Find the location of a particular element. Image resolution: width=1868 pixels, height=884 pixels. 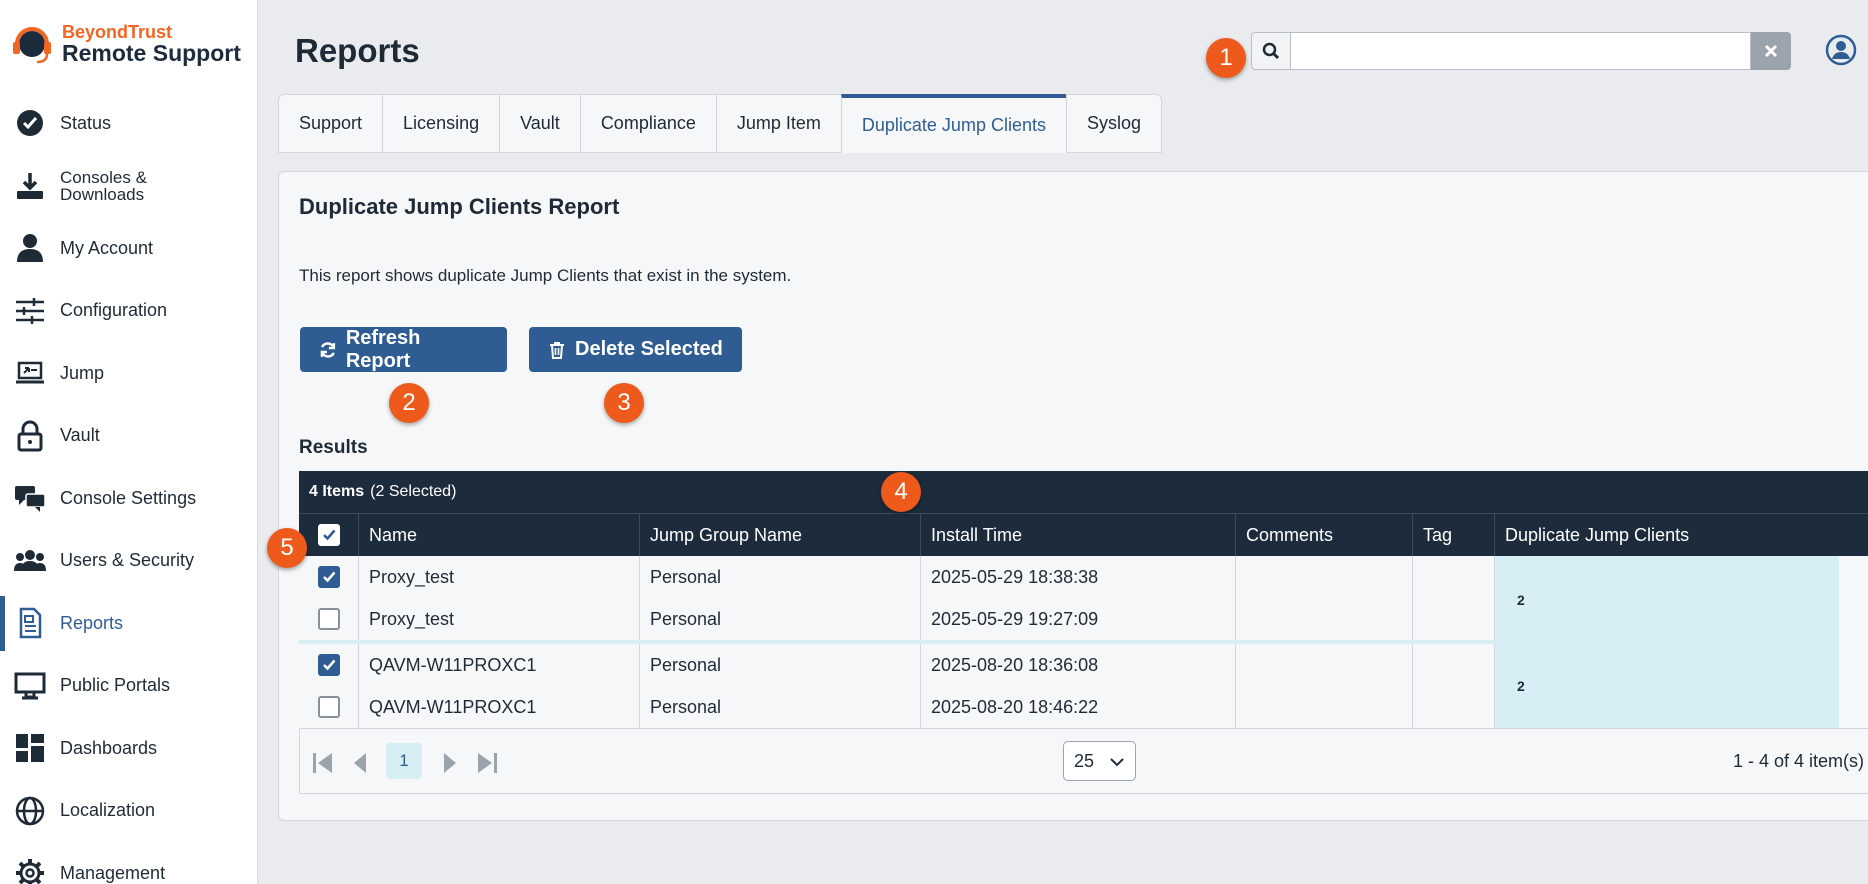

sidebar-item-consoles-downloads: Consoles & Downloads is located at coordinates (129, 186).